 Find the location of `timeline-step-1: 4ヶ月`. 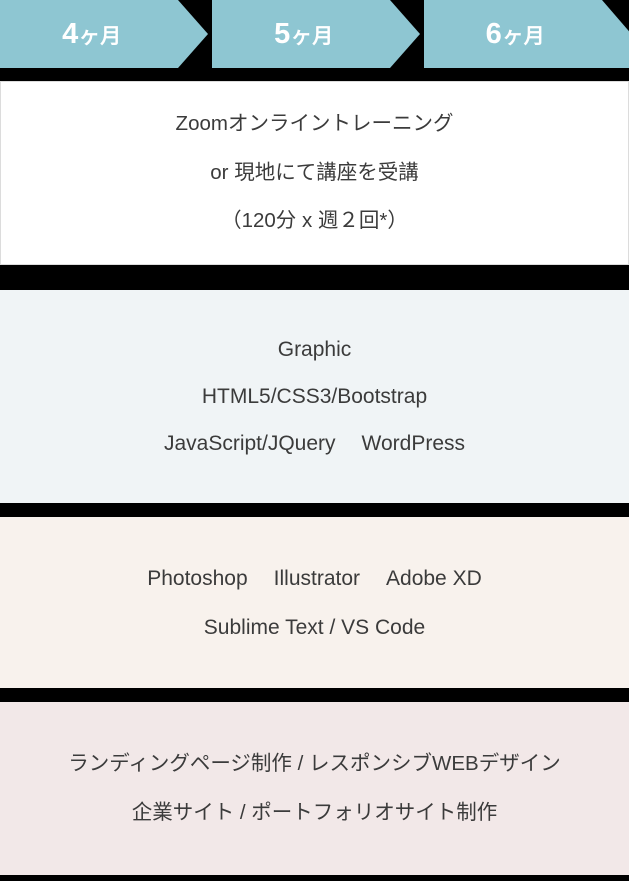

timeline-step-1: 4ヶ月 is located at coordinates (104, 34).